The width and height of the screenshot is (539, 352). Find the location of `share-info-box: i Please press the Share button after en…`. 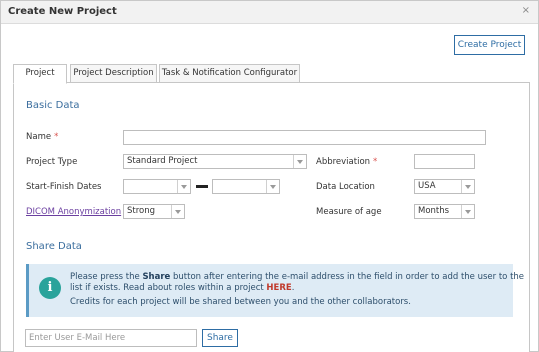

share-info-box: i Please press the Share button after en… is located at coordinates (275, 290).